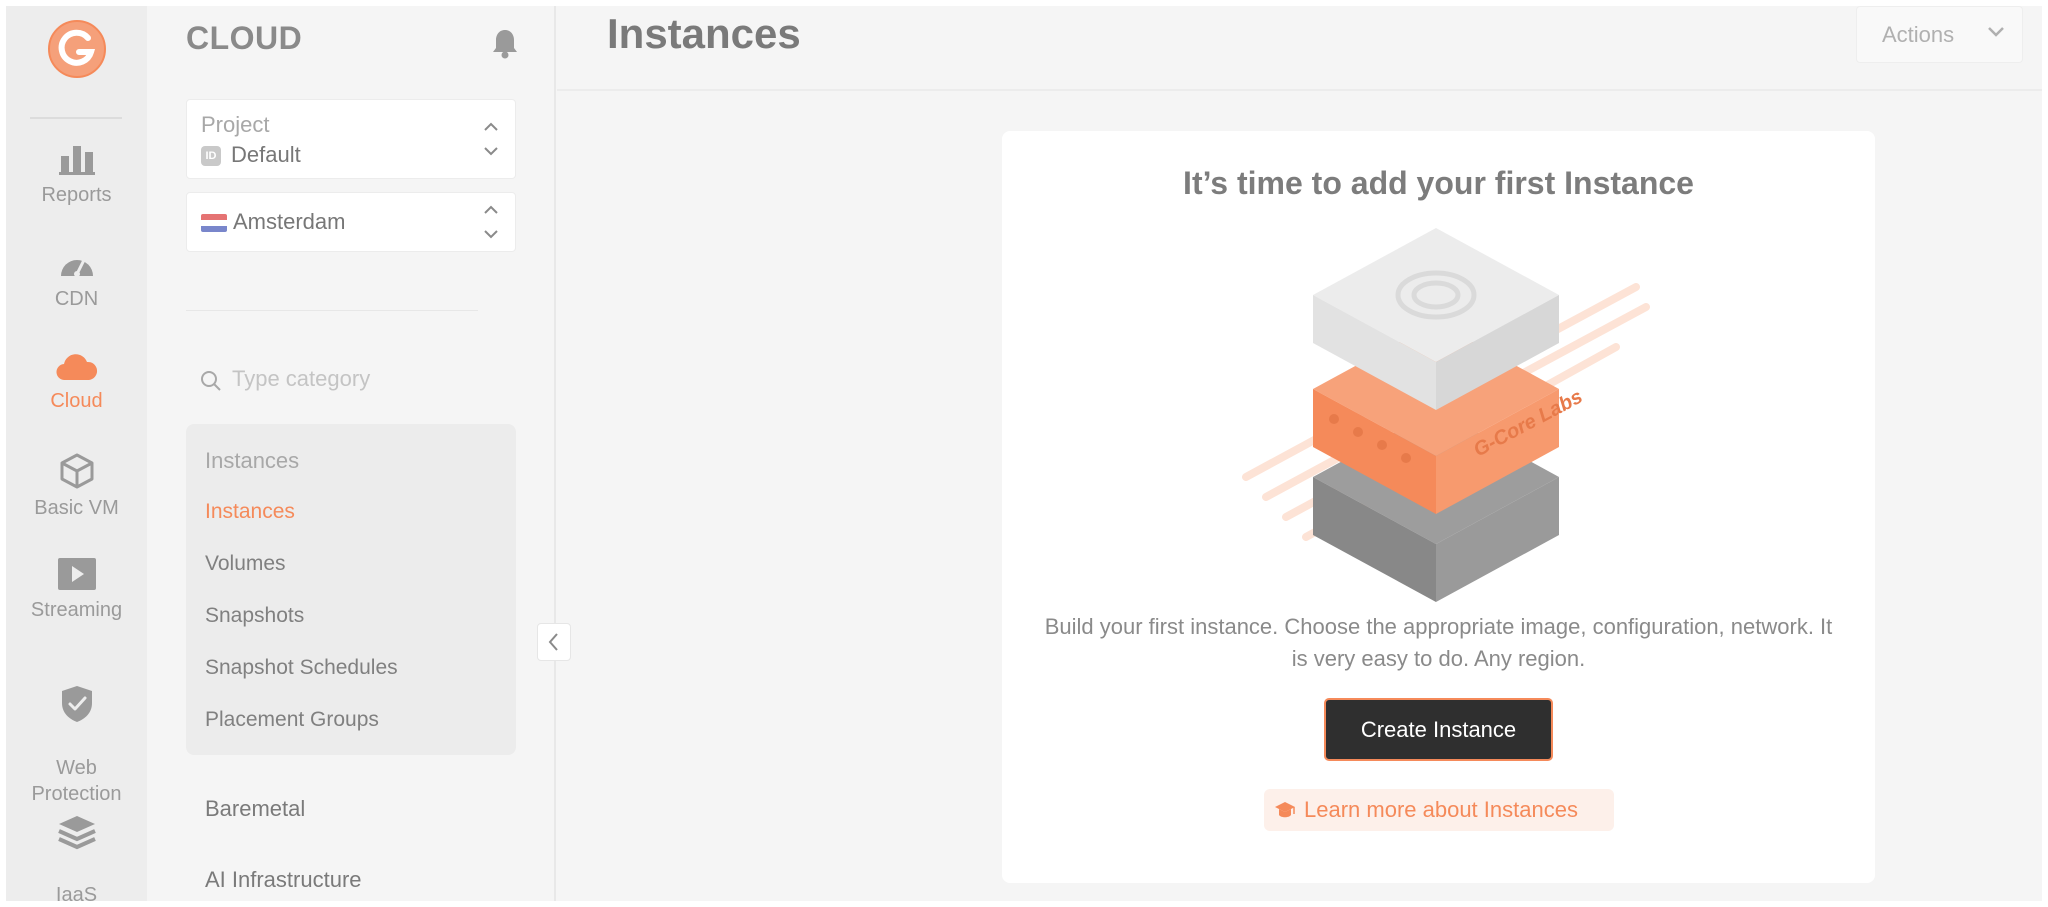 The width and height of the screenshot is (2048, 907). What do you see at coordinates (351, 222) in the screenshot?
I see `region-select: Amsterdam` at bounding box center [351, 222].